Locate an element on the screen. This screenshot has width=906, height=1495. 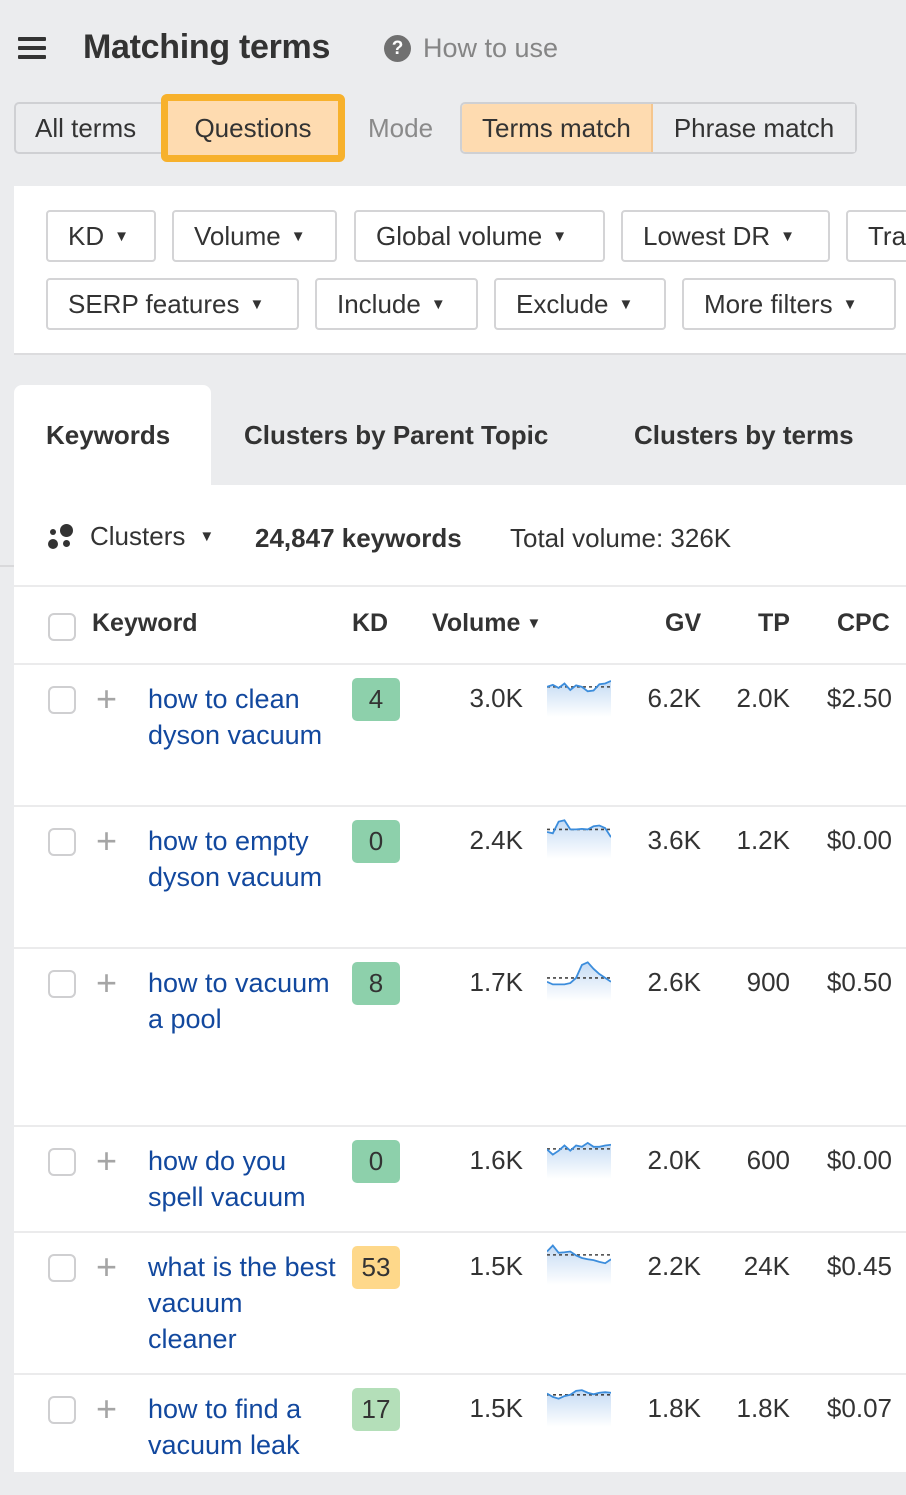
hamburger-menu-icon is located at coordinates (32, 48).